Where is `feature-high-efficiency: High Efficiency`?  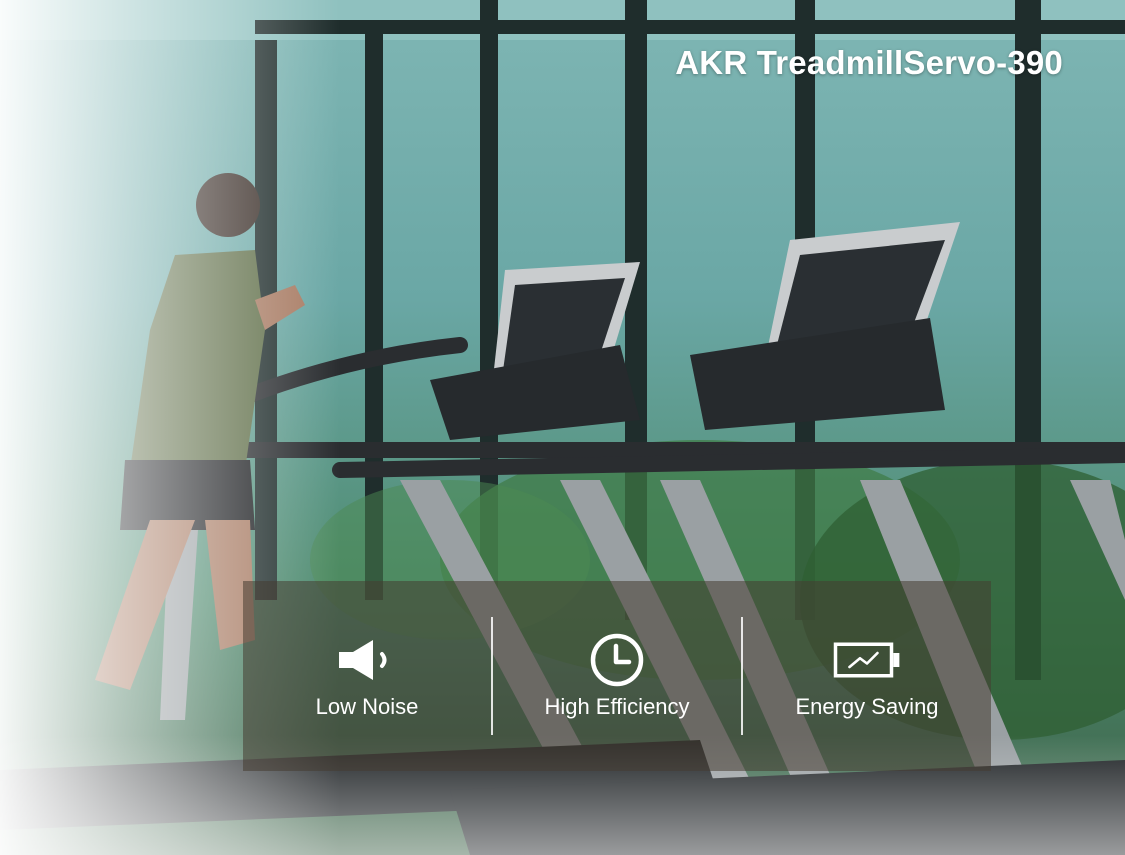 feature-high-efficiency: High Efficiency is located at coordinates (617, 676).